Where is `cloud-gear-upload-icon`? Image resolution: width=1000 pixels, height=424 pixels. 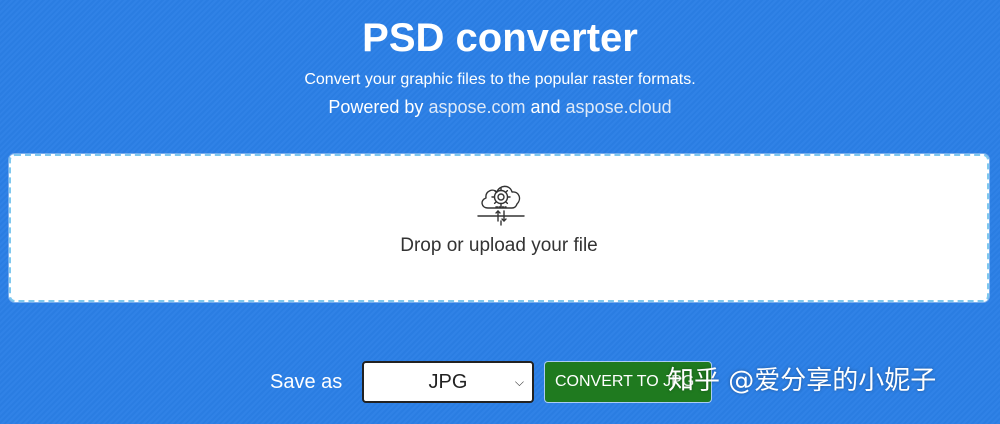
cloud-gear-upload-icon is located at coordinates (501, 205).